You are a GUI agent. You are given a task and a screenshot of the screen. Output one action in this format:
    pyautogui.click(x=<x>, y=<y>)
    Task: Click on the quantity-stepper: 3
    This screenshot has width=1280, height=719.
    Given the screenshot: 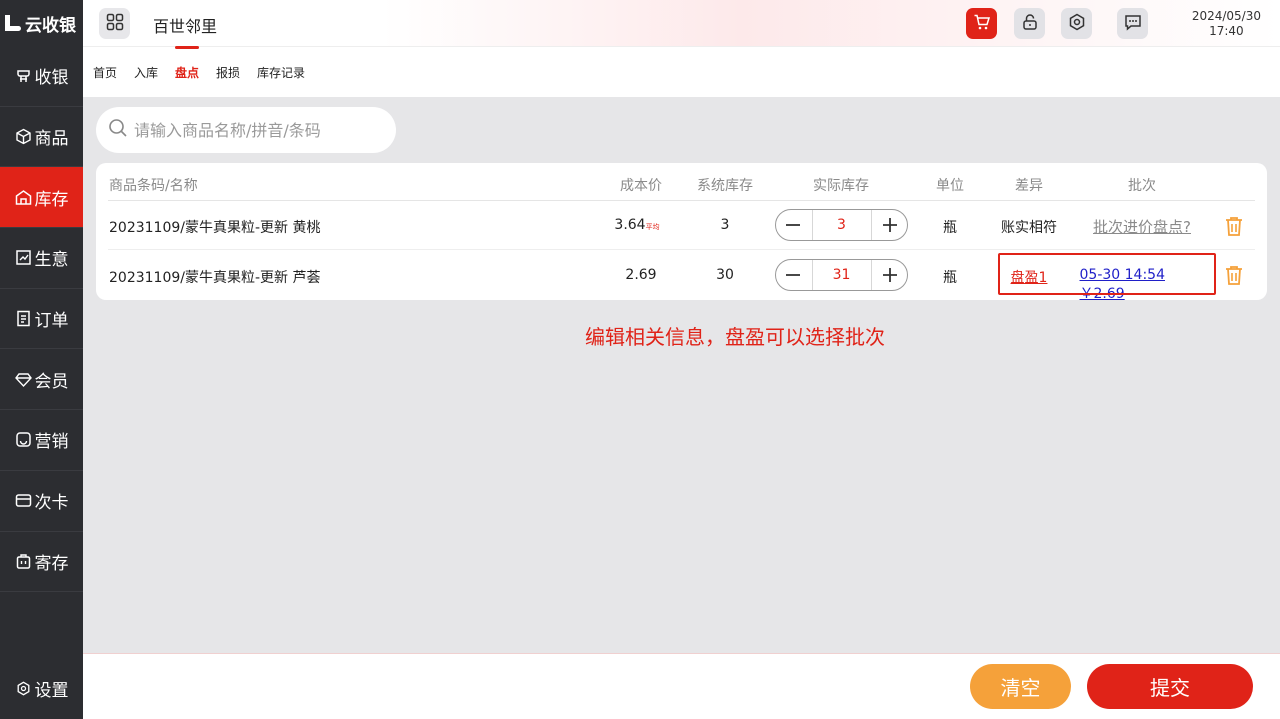 What is the action you would take?
    pyautogui.click(x=841, y=225)
    